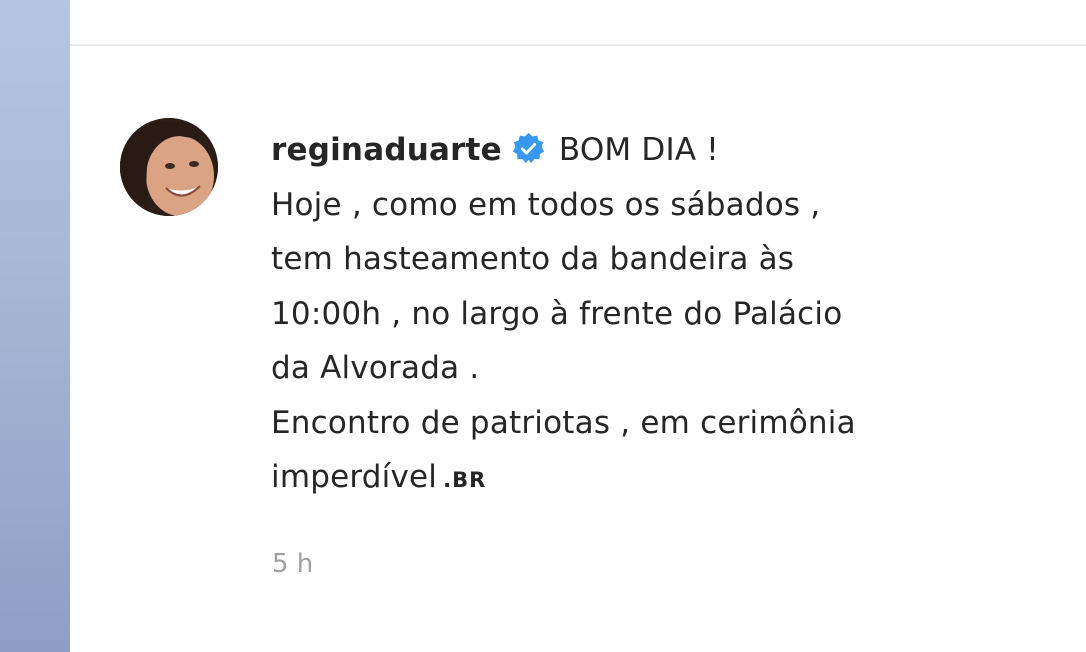 The image size is (1086, 652). I want to click on caption-line: BOM DIA !, so click(638, 150).